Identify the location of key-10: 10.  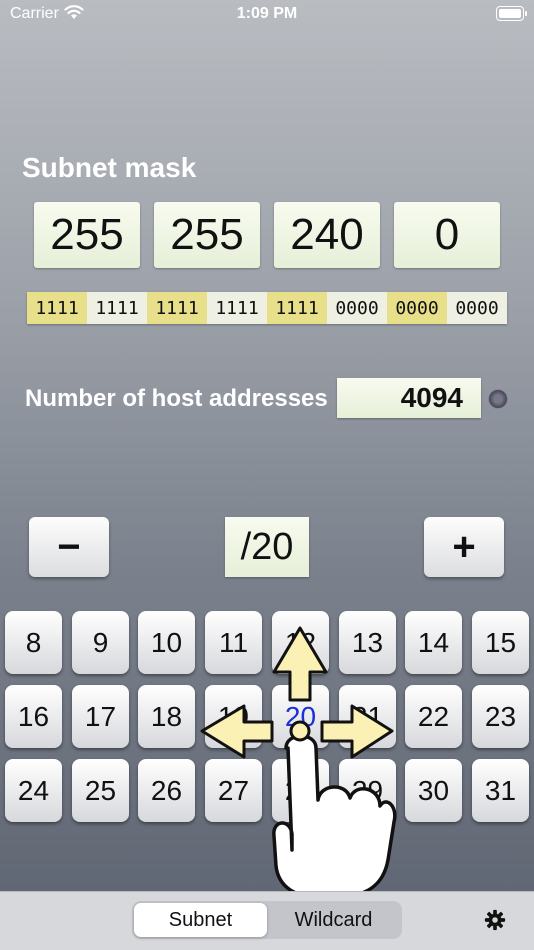
(166, 642).